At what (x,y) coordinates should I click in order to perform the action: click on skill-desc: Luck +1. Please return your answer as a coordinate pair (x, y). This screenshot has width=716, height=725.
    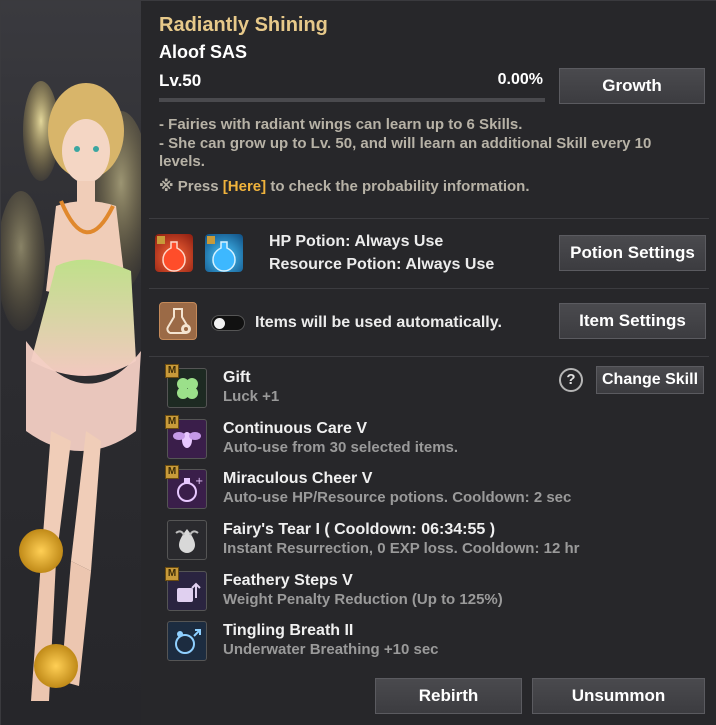
    Looking at the image, I should click on (251, 396).